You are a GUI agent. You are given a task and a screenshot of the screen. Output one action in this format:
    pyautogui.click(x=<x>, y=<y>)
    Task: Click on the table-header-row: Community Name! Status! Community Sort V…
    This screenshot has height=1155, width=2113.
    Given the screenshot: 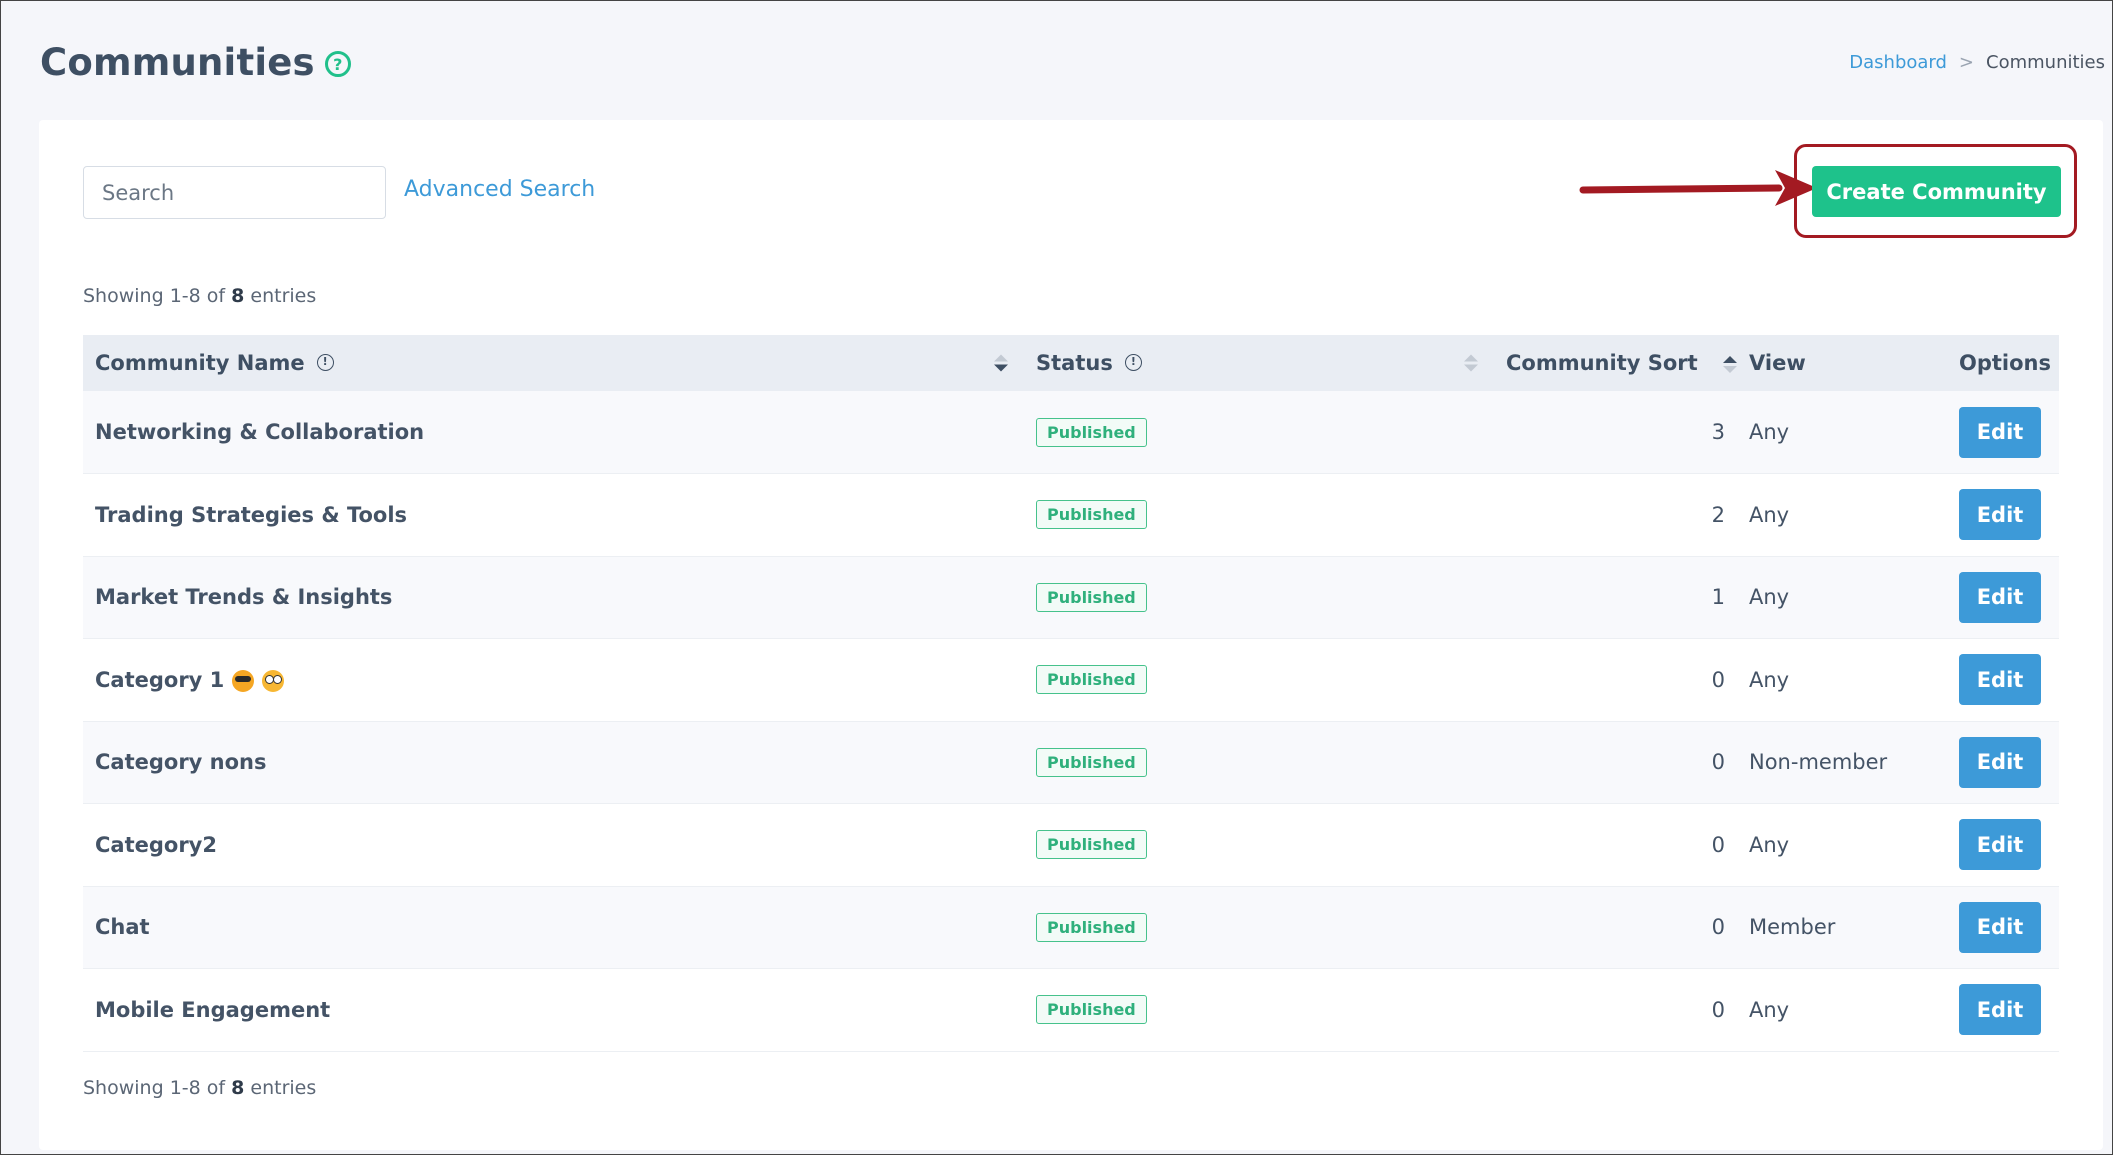 What is the action you would take?
    pyautogui.click(x=1071, y=363)
    